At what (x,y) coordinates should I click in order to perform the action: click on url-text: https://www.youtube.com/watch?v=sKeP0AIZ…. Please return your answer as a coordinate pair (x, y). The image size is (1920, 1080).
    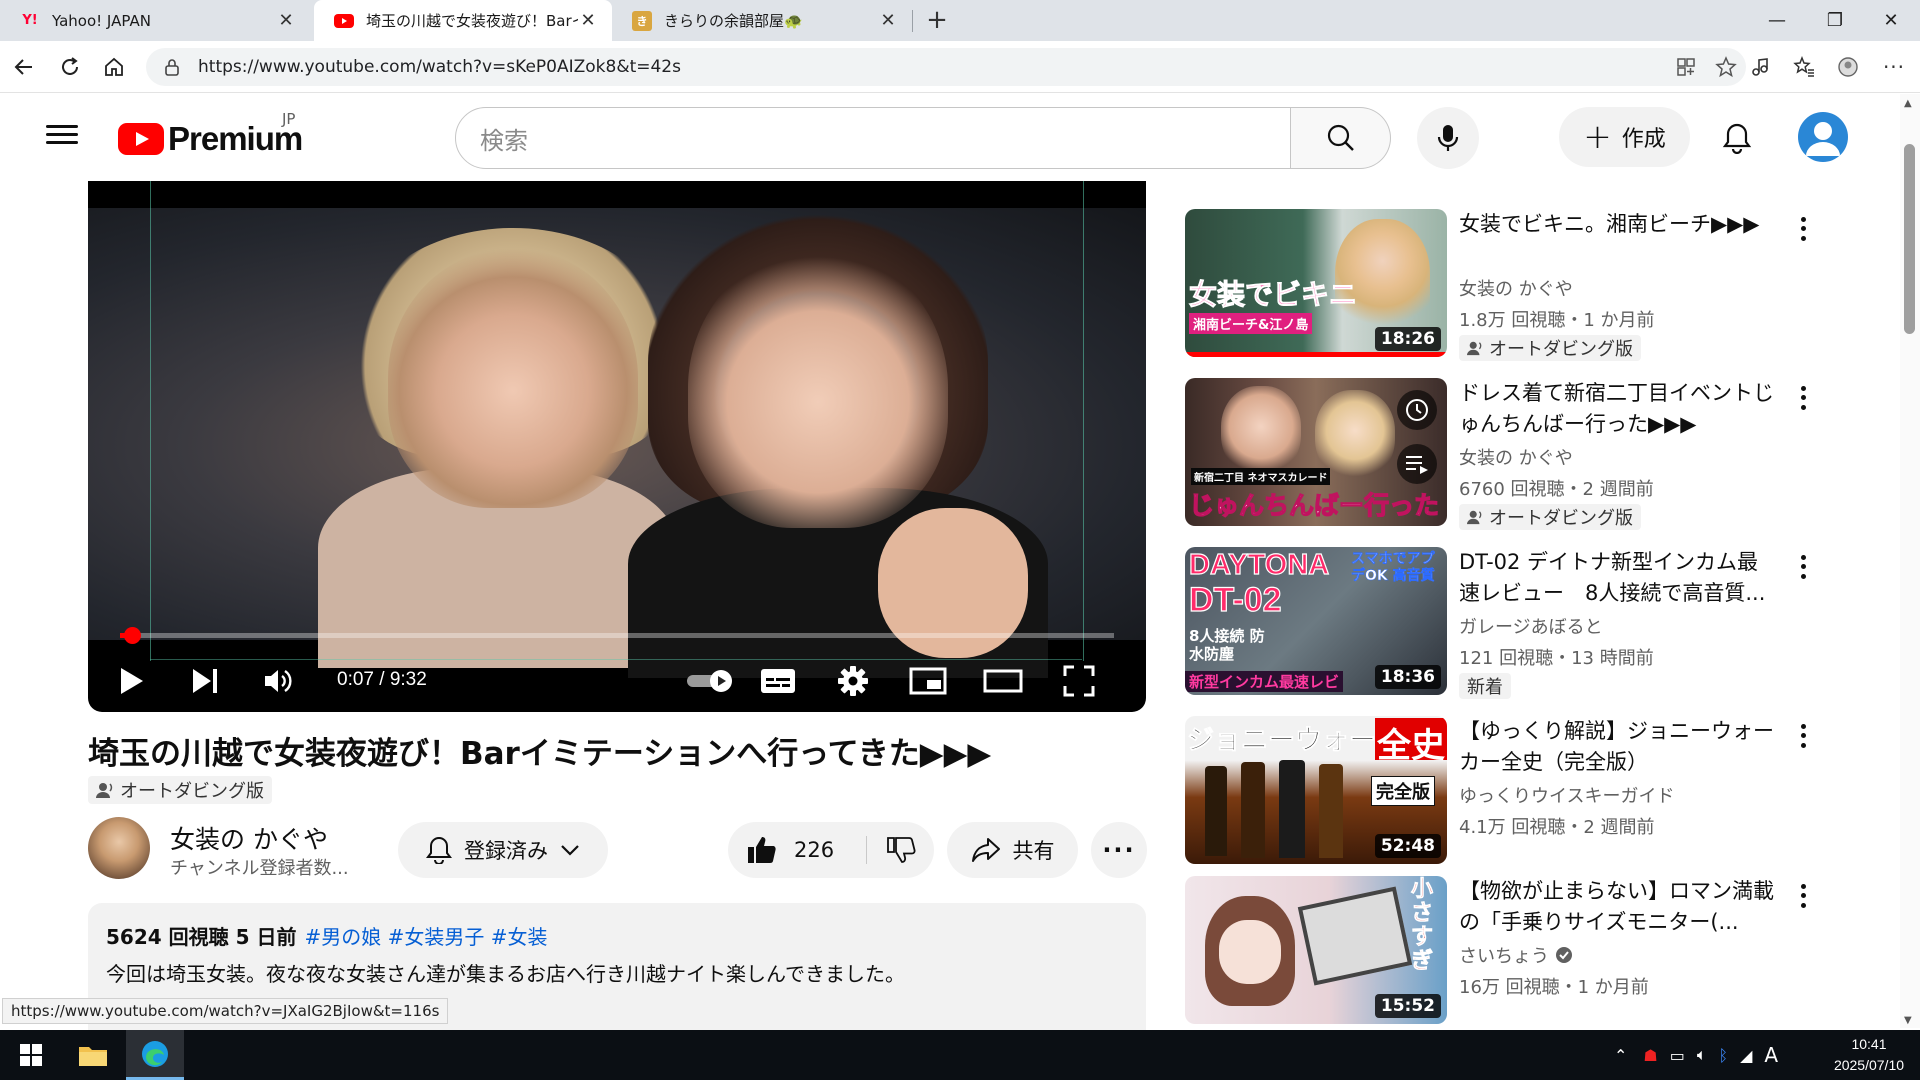
    Looking at the image, I should click on (932, 67).